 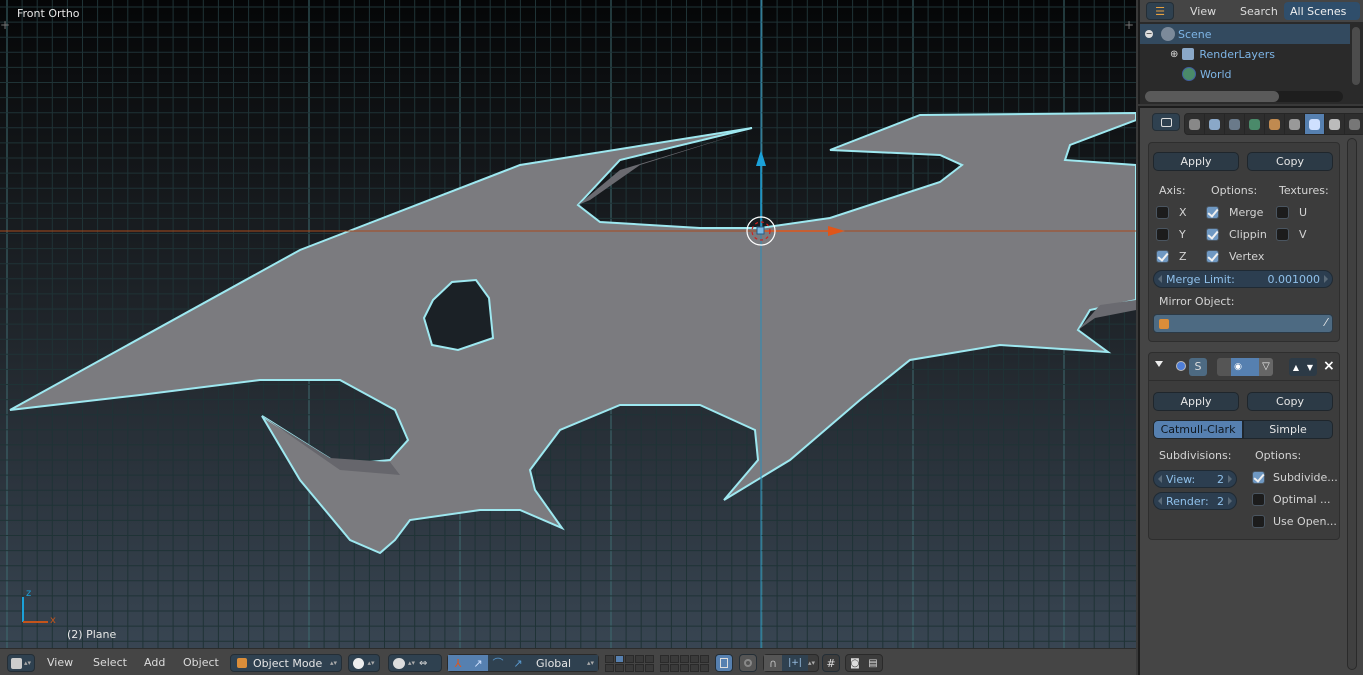 I want to click on context-tab-data-mesh, so click(x=1335, y=124).